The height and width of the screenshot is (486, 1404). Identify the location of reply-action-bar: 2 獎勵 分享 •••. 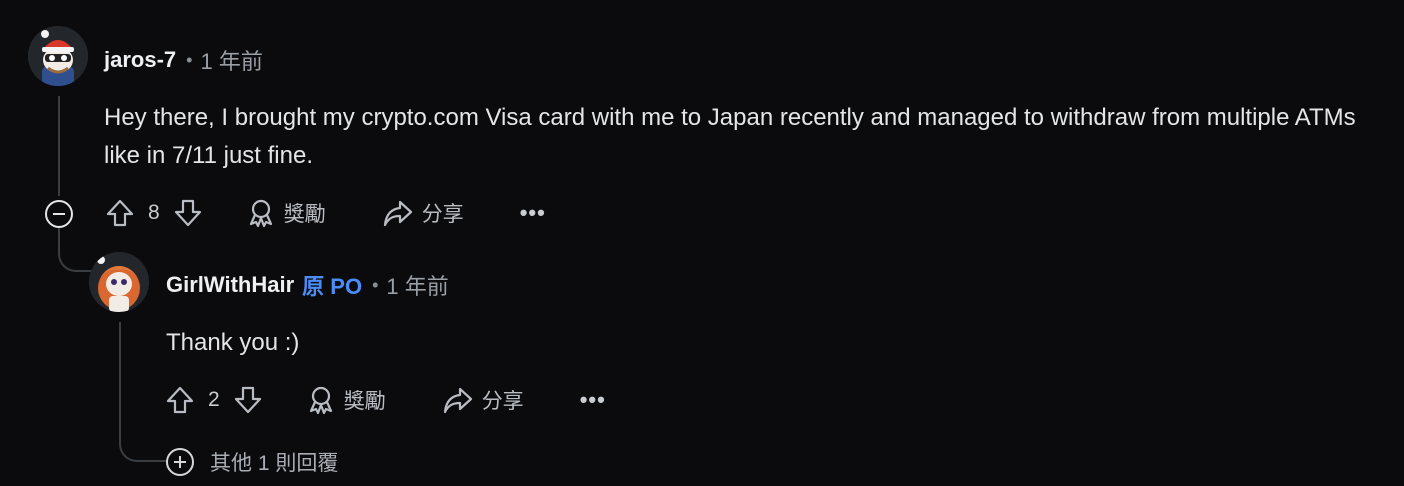
(385, 400).